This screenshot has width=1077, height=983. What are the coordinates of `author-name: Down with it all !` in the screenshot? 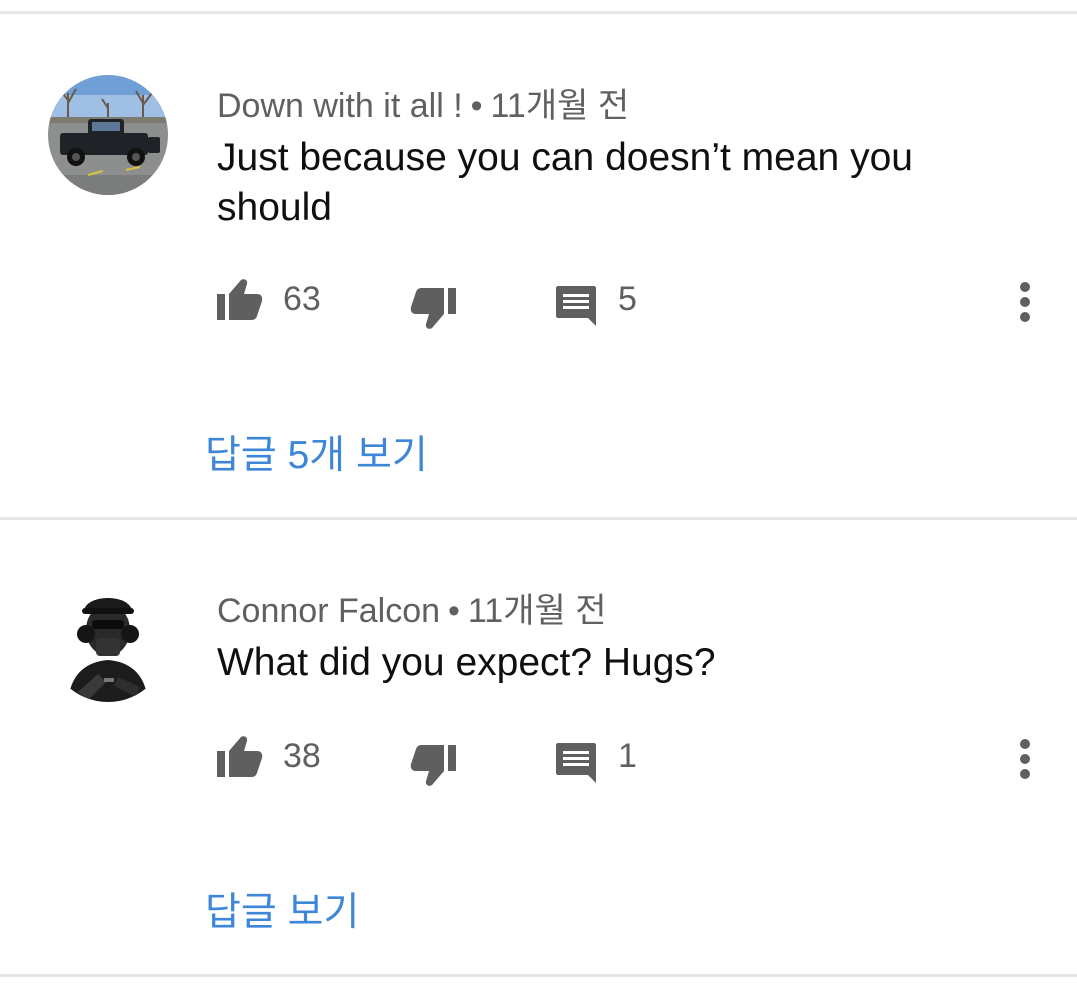 It's located at (340, 106).